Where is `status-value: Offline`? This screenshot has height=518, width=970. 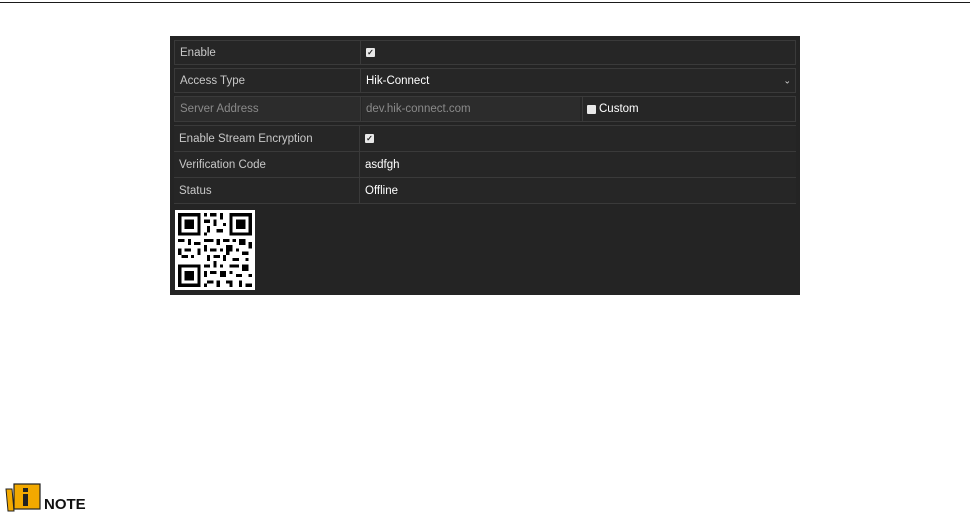
status-value: Offline is located at coordinates (578, 190).